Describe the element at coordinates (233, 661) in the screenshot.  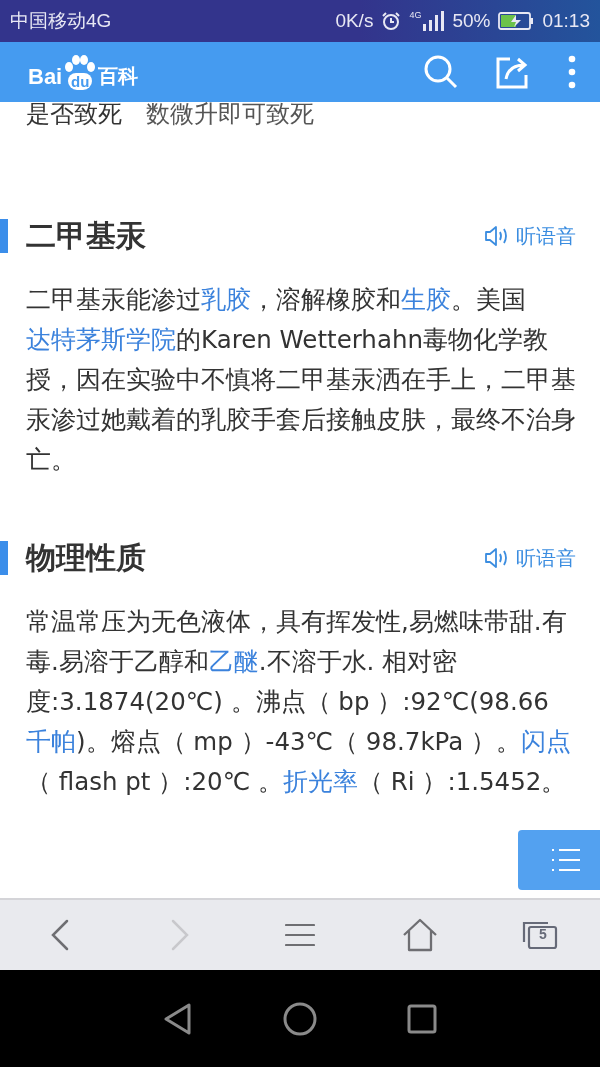
I see `link: 乙醚` at that location.